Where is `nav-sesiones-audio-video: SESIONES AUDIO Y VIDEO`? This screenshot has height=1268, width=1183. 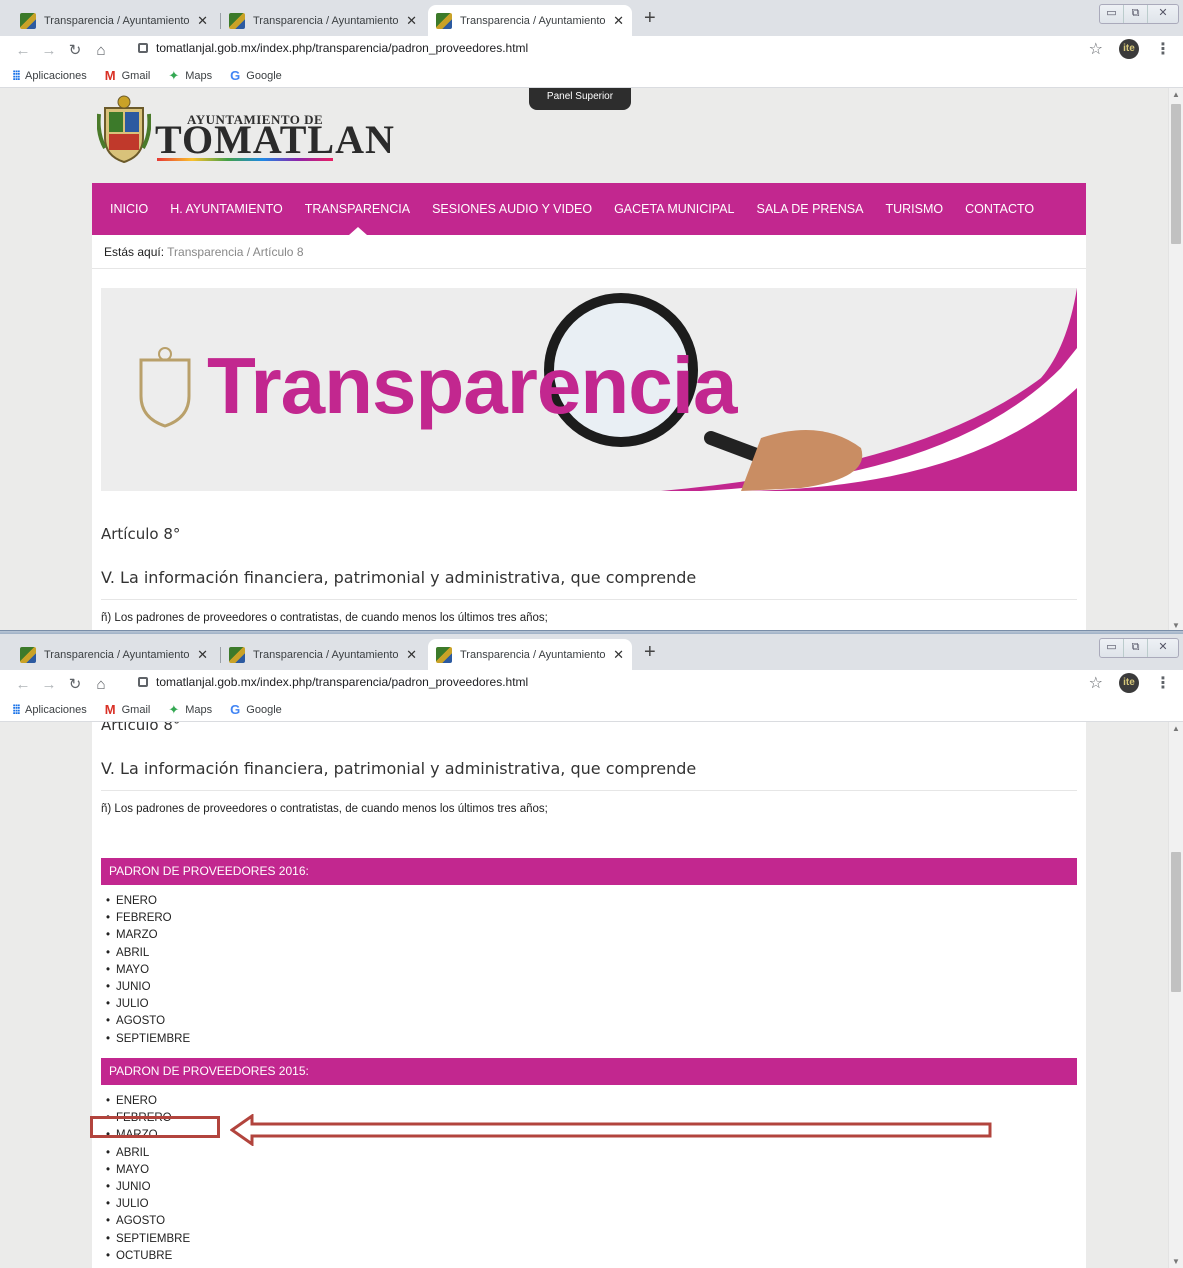
nav-sesiones-audio-video: SESIONES AUDIO Y VIDEO is located at coordinates (512, 209).